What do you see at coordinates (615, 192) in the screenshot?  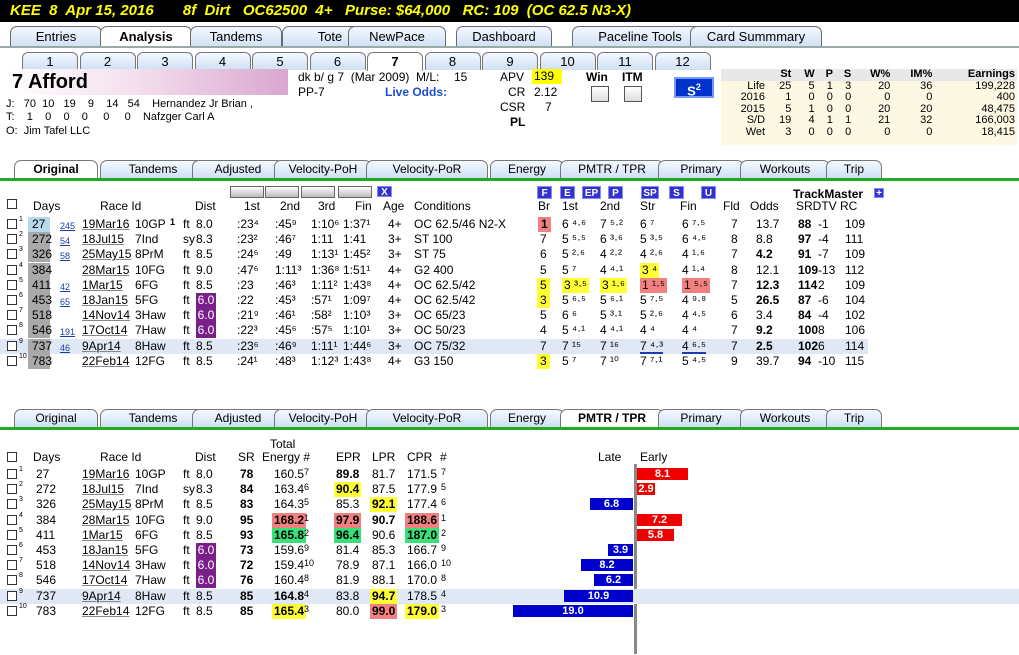 I see `pace-letter-p: P` at bounding box center [615, 192].